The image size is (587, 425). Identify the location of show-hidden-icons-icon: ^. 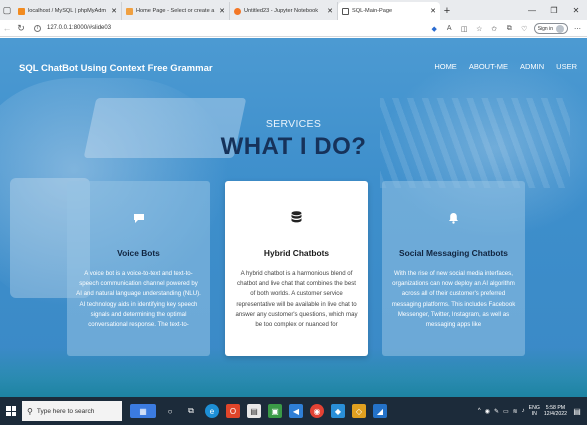
(479, 411).